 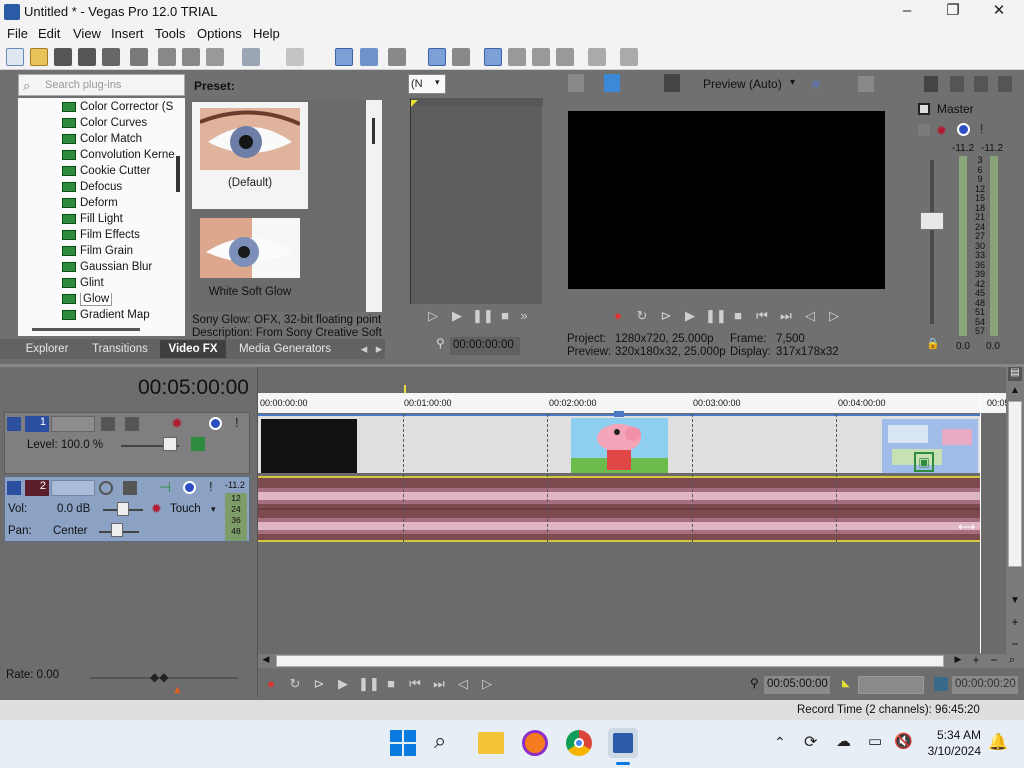 I want to click on menu-view: View, so click(x=87, y=33).